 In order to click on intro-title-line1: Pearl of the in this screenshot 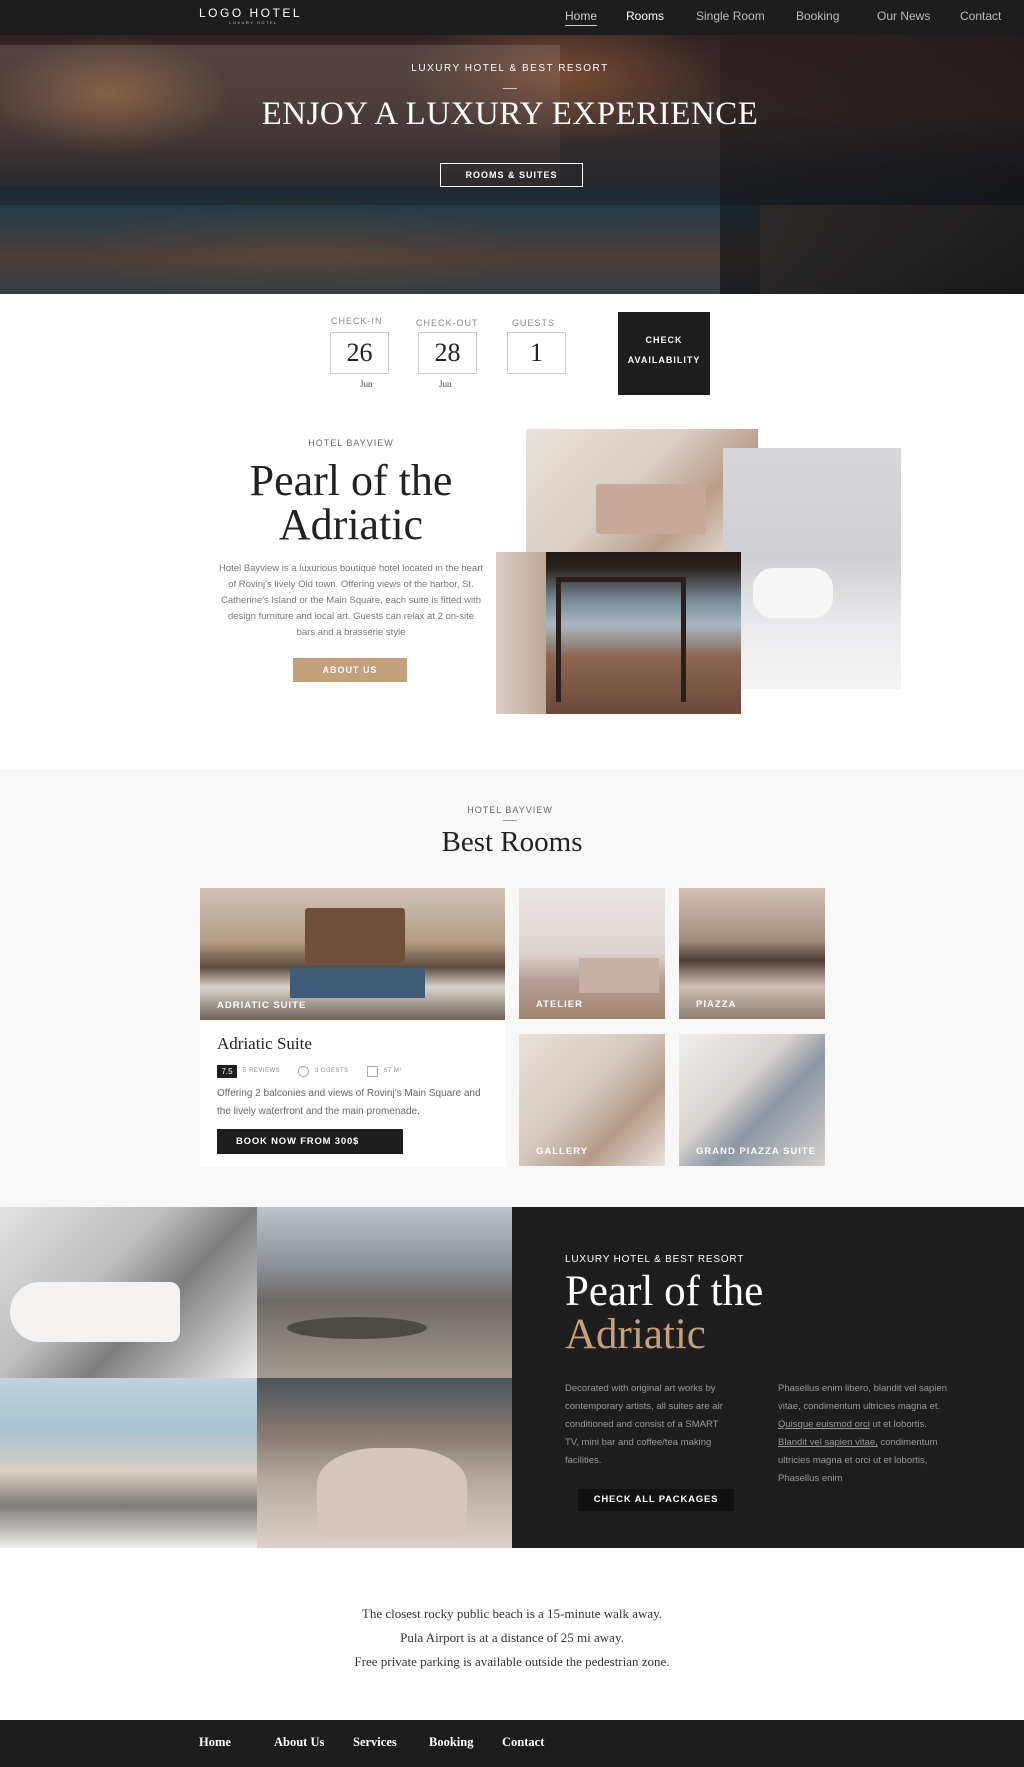, I will do `click(351, 480)`.